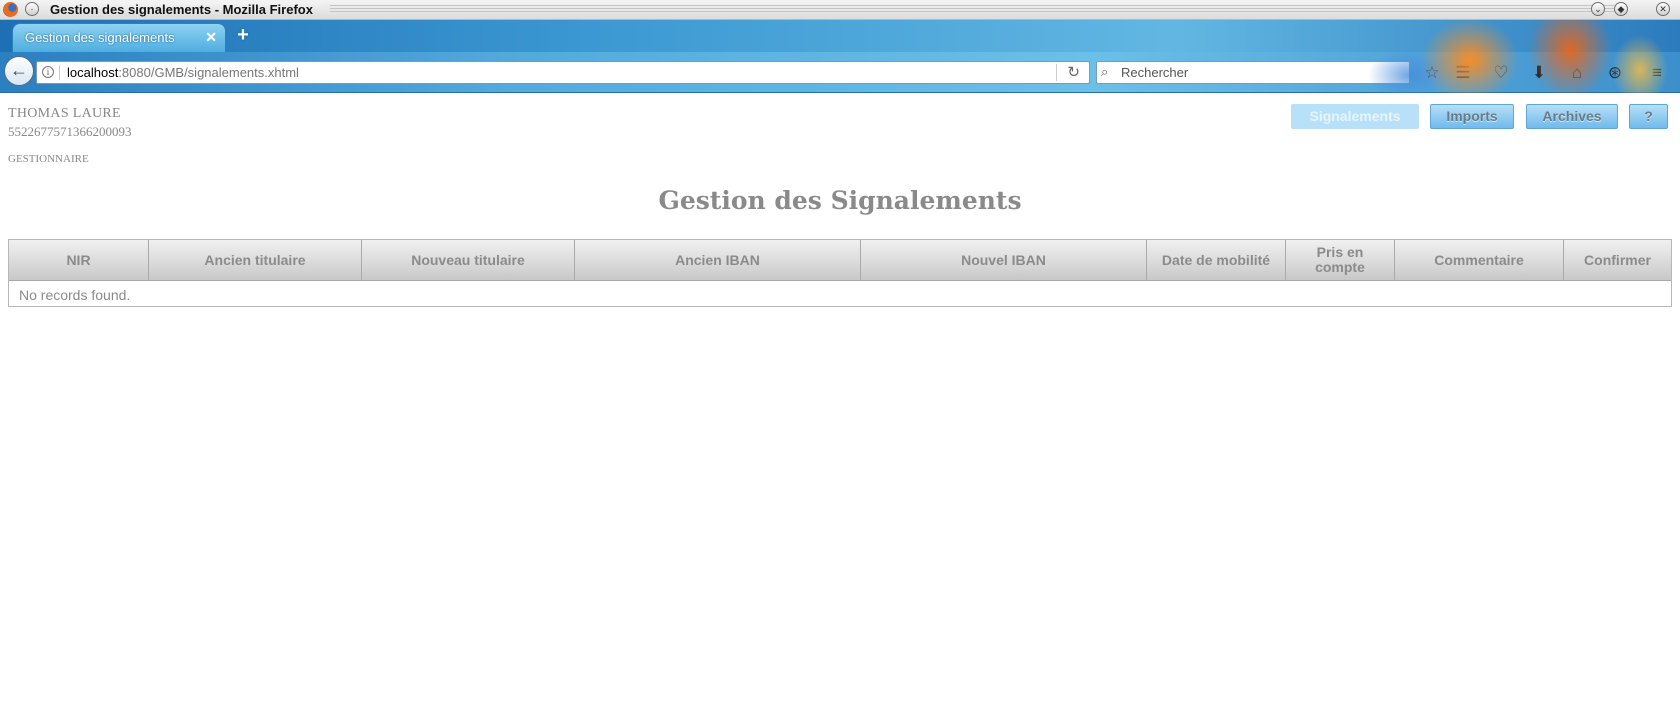 The width and height of the screenshot is (1680, 721). Describe the element at coordinates (10, 9) in the screenshot. I see `firefox-logo-icon` at that location.